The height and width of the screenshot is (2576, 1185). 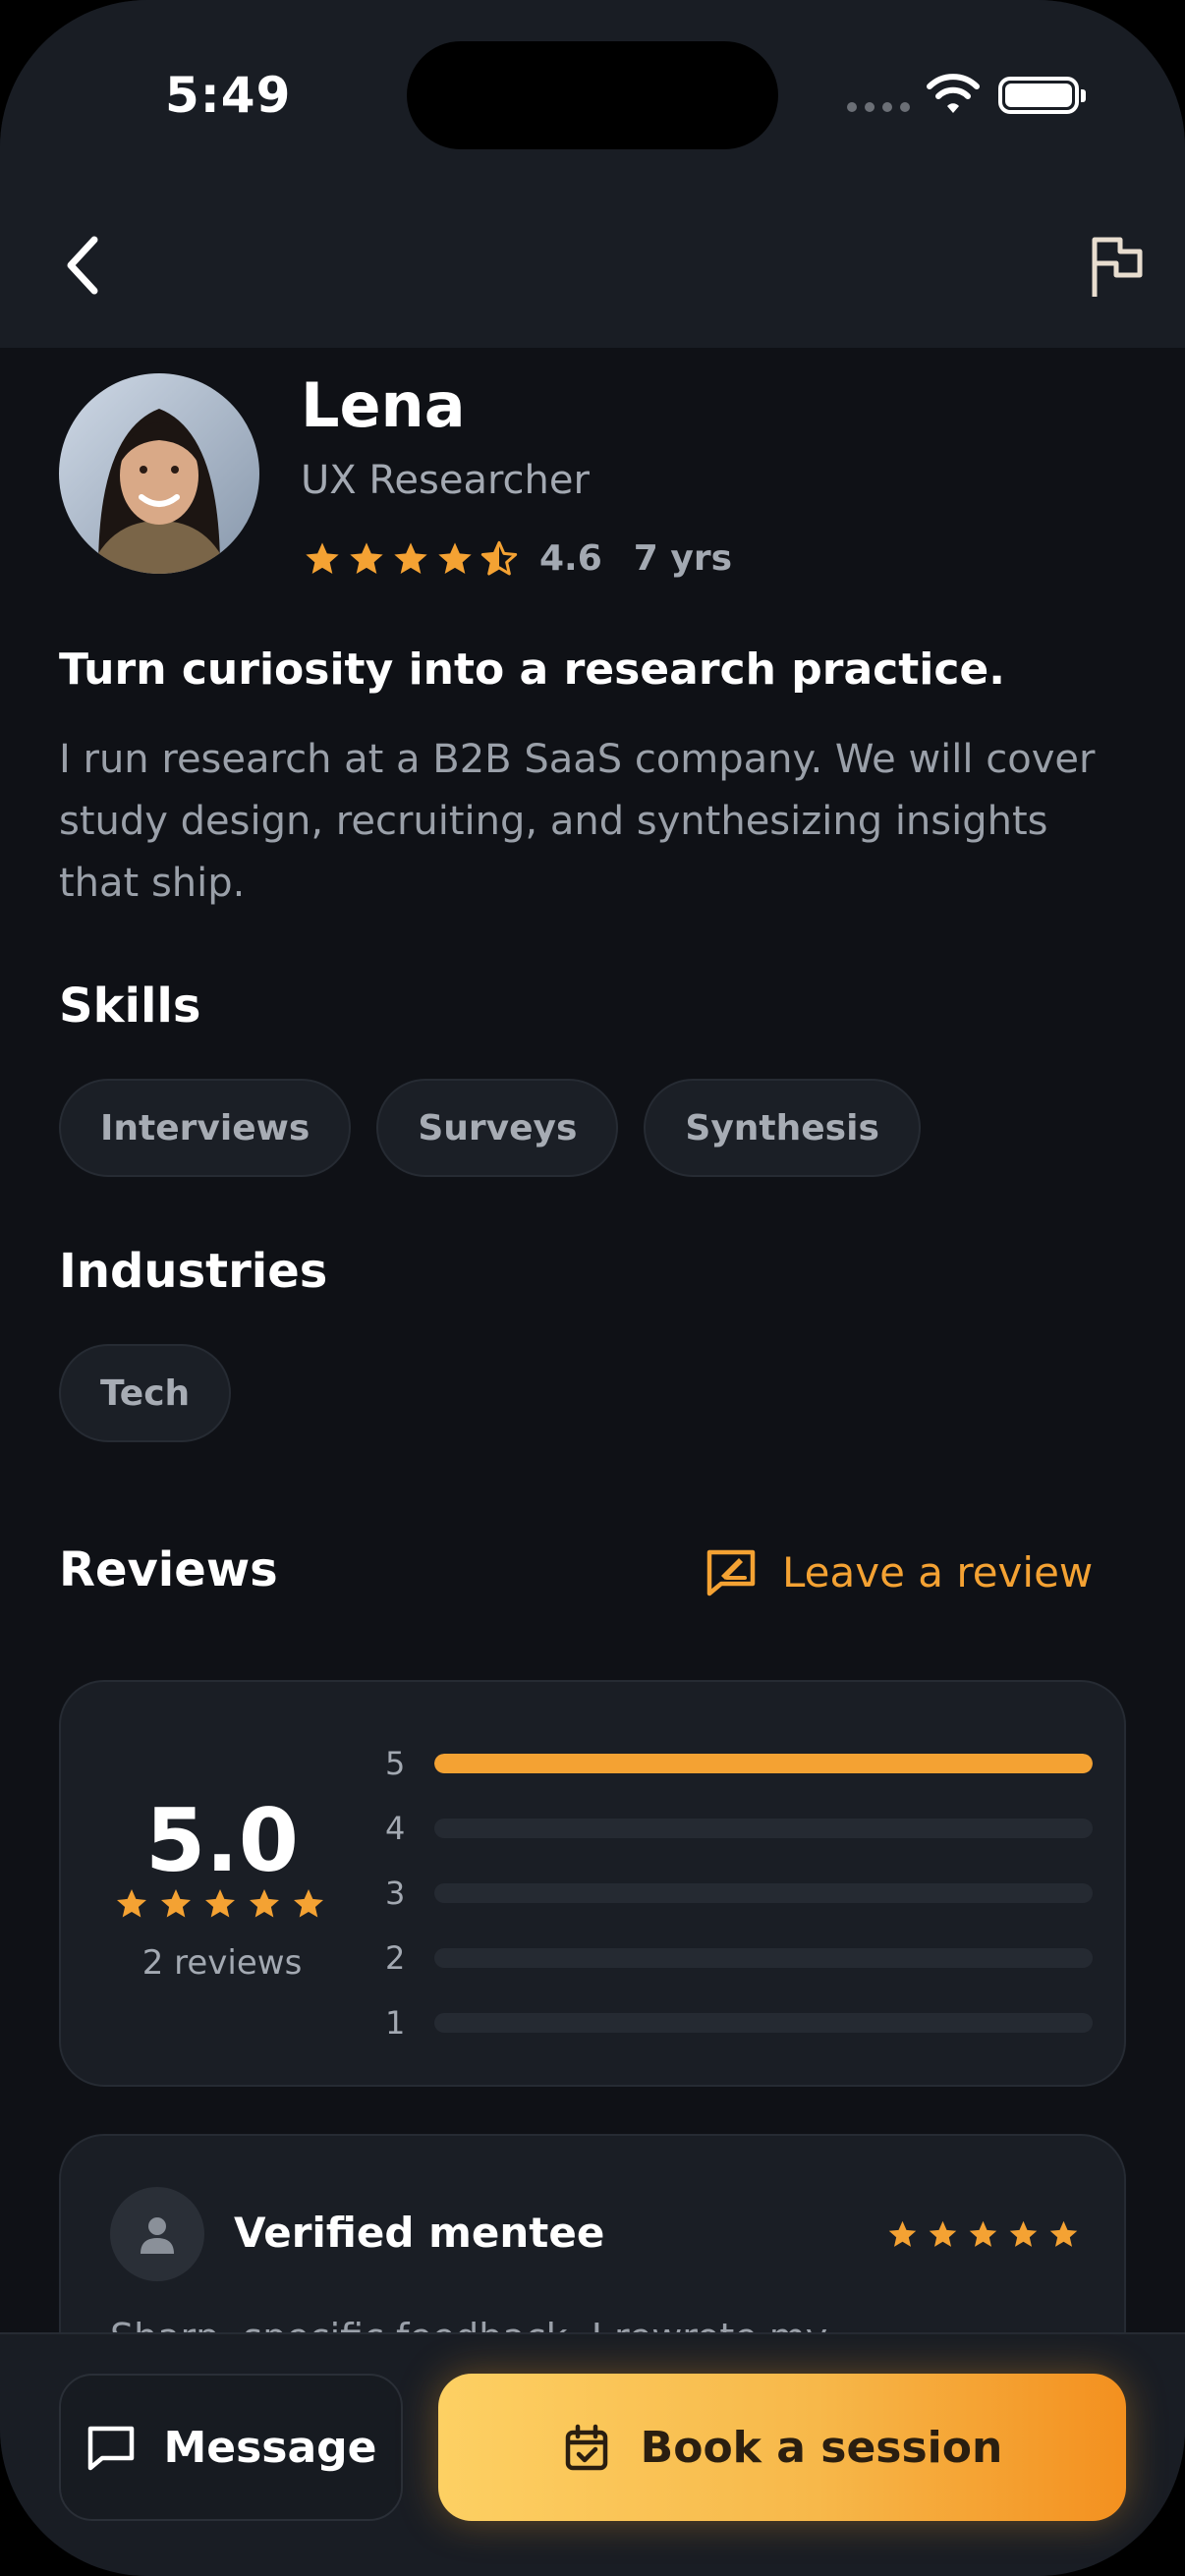 What do you see at coordinates (1116, 267) in the screenshot?
I see `flag-icon` at bounding box center [1116, 267].